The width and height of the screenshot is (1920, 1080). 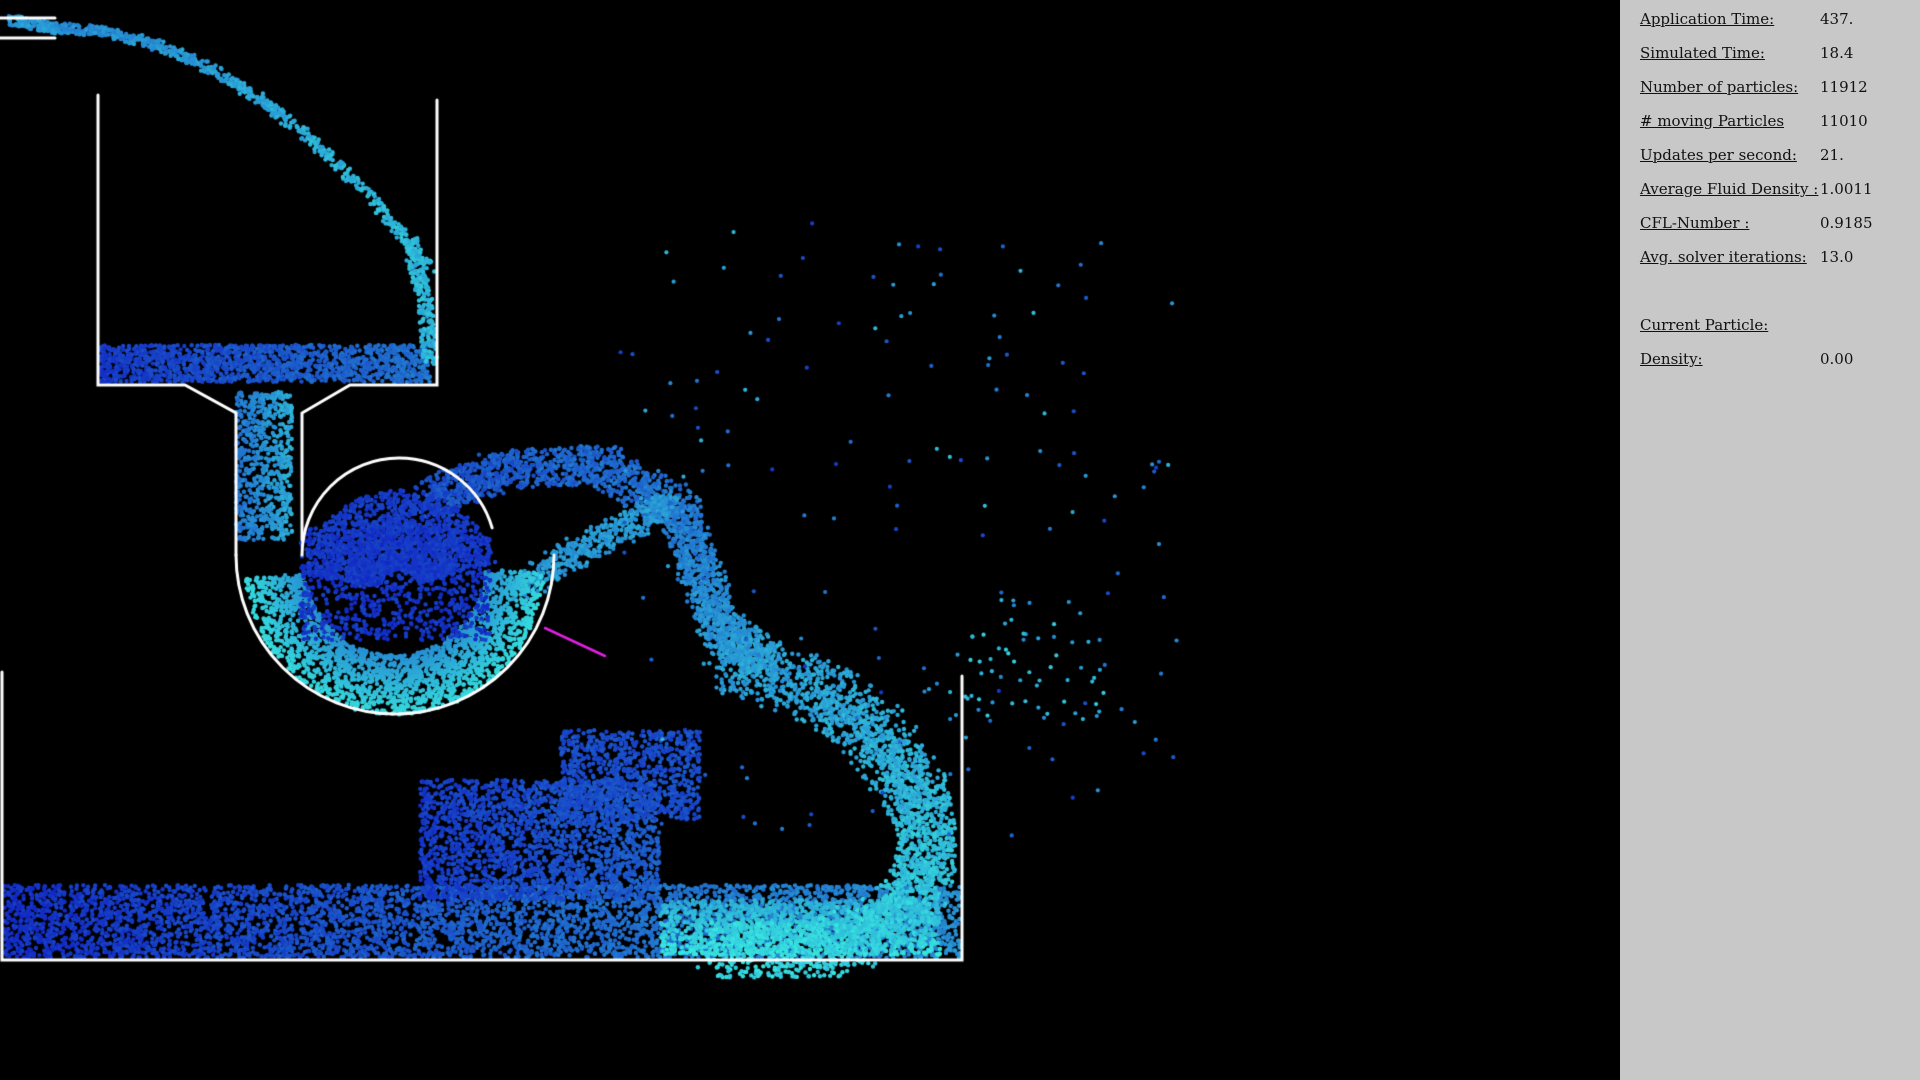 What do you see at coordinates (1832, 155) in the screenshot?
I see `stat-value: 21.` at bounding box center [1832, 155].